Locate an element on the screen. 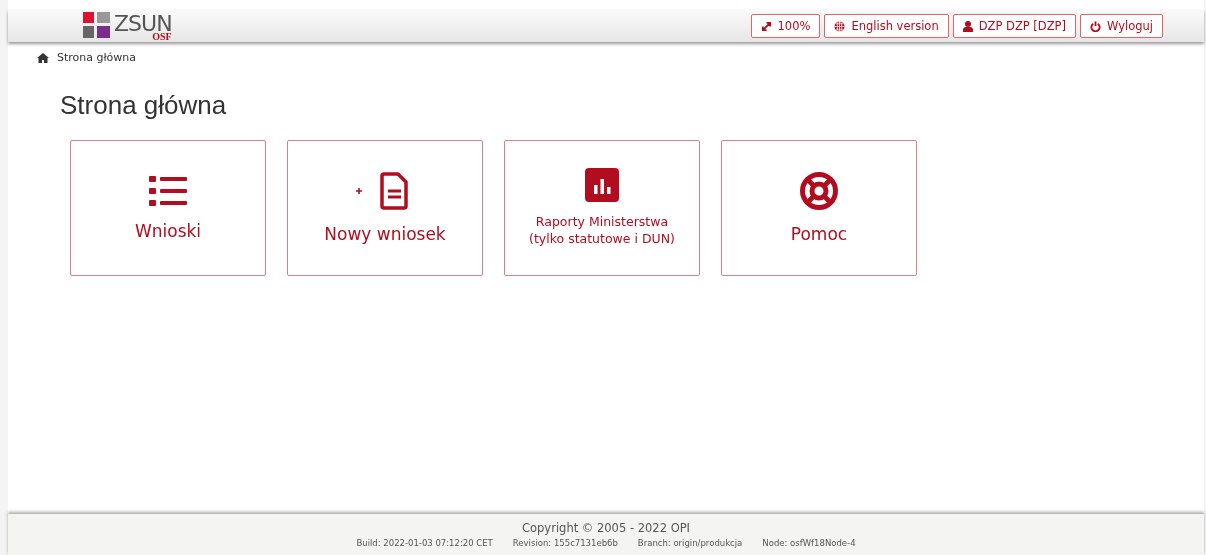 The image size is (1206, 555). power-icon is located at coordinates (1095, 26).